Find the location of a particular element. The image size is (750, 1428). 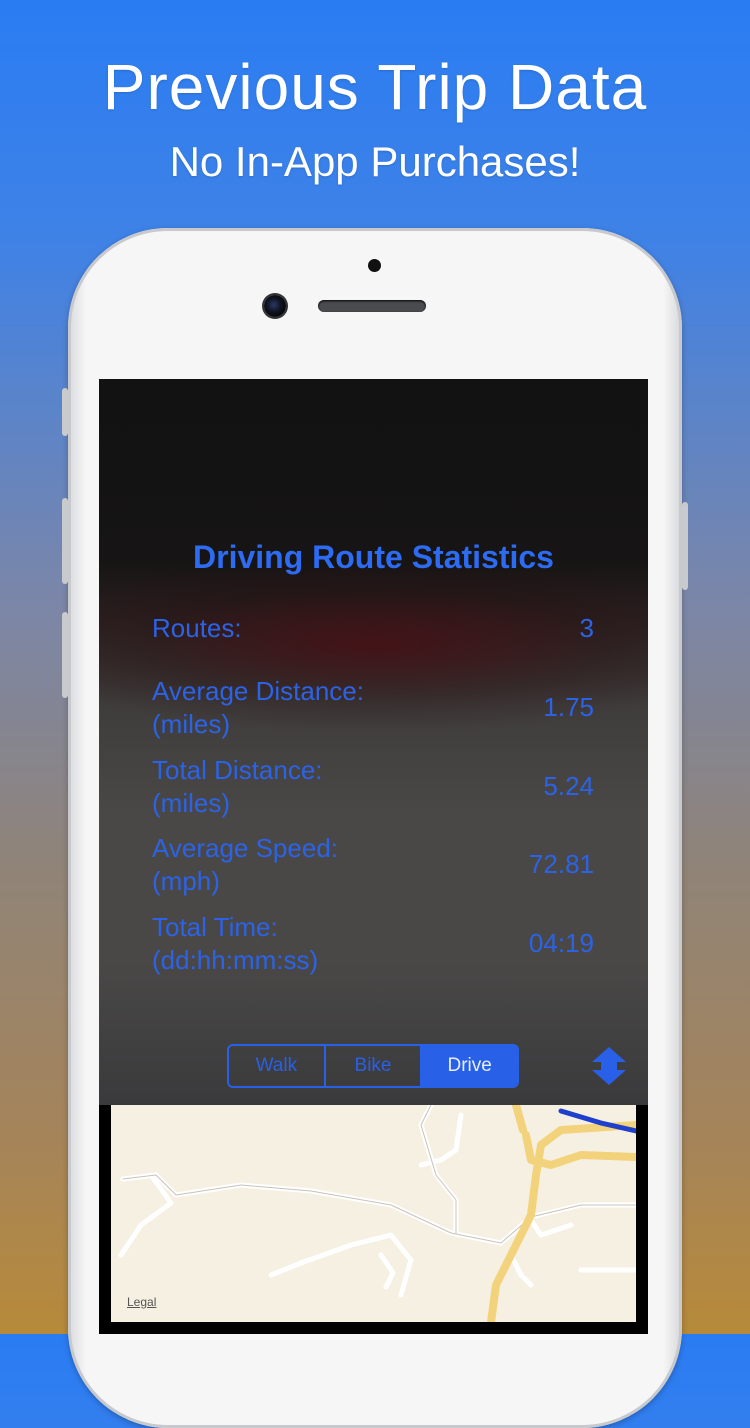

front-camera is located at coordinates (275, 306).